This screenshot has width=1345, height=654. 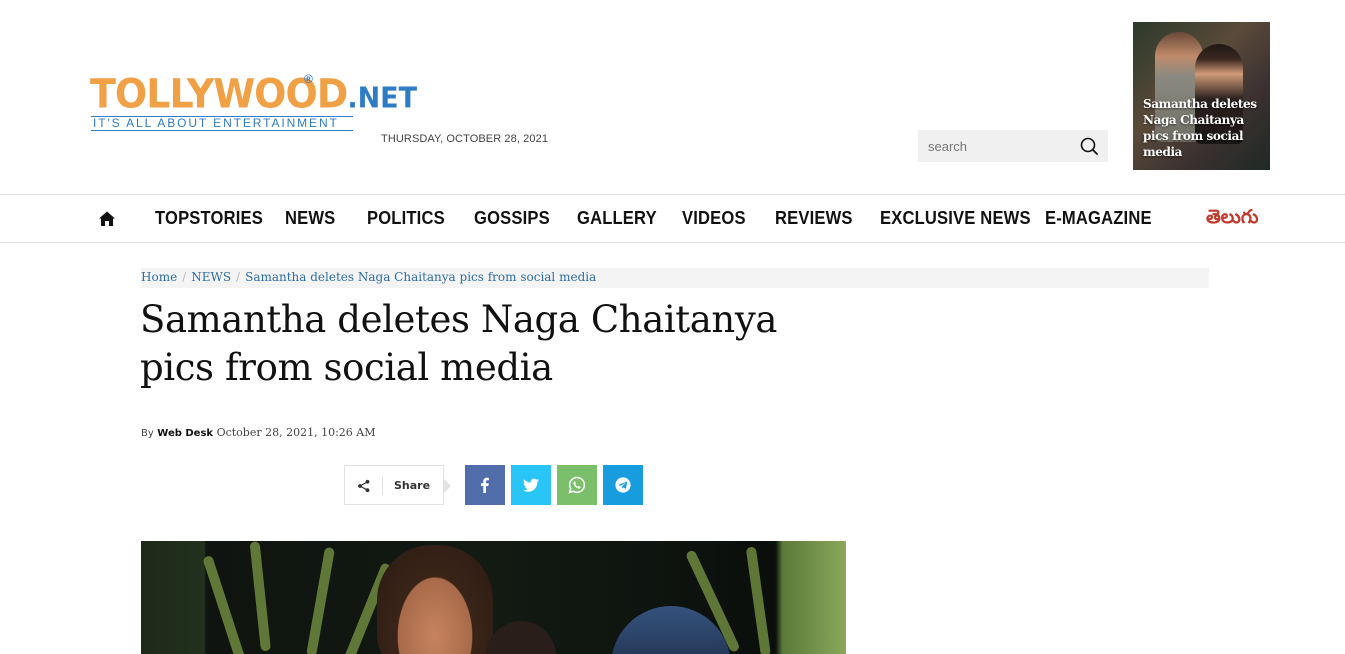 What do you see at coordinates (222, 123) in the screenshot?
I see `logo-tagline: IT'S ALL ABOUT ENTERTAINMENT` at bounding box center [222, 123].